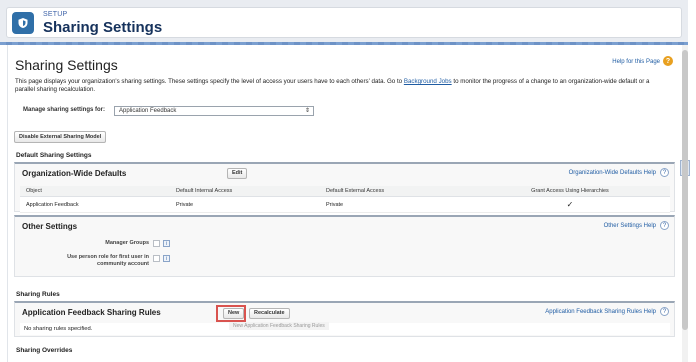 The width and height of the screenshot is (696, 362). I want to click on sharing-rules-label: Sharing Rules, so click(38, 294).